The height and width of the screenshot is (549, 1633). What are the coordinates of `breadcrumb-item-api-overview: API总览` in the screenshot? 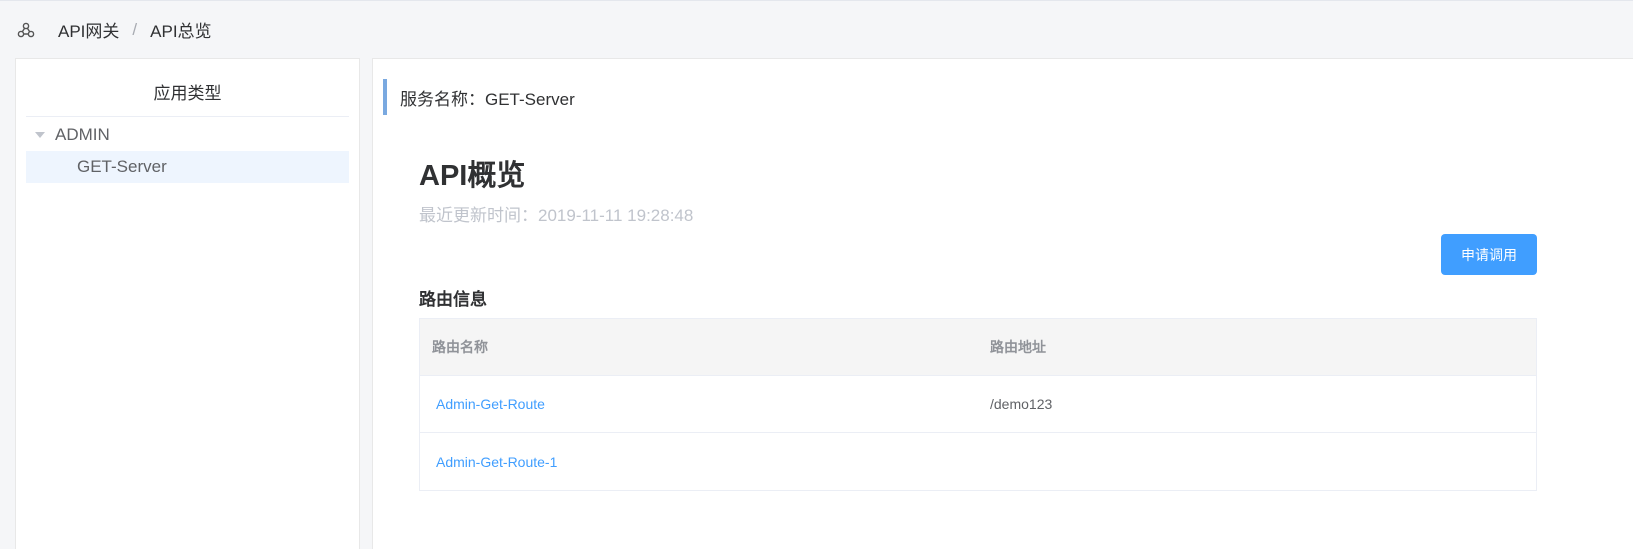 It's located at (181, 31).